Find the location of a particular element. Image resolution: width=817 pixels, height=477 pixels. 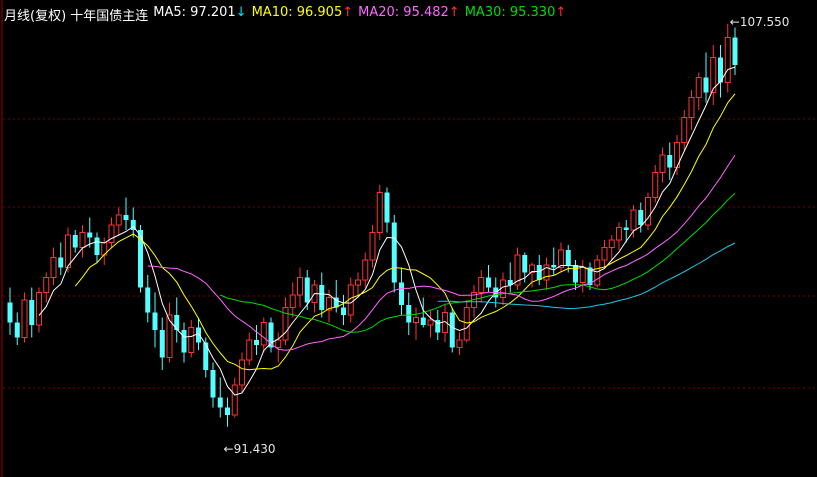

high-price-label: 107.550 is located at coordinates (764, 21).